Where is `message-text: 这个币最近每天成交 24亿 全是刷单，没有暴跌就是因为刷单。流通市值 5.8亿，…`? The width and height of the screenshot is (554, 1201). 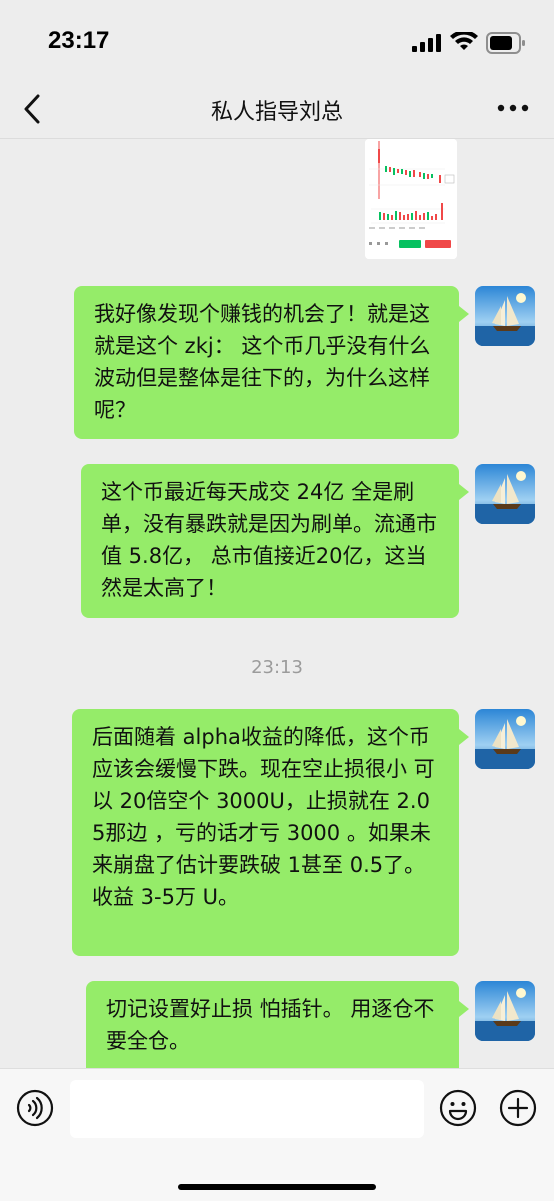
message-text: 这个币最近每天成交 24亿 全是刷单，没有暴跌就是因为刷单。流通市值 5.8亿，… is located at coordinates (269, 540).